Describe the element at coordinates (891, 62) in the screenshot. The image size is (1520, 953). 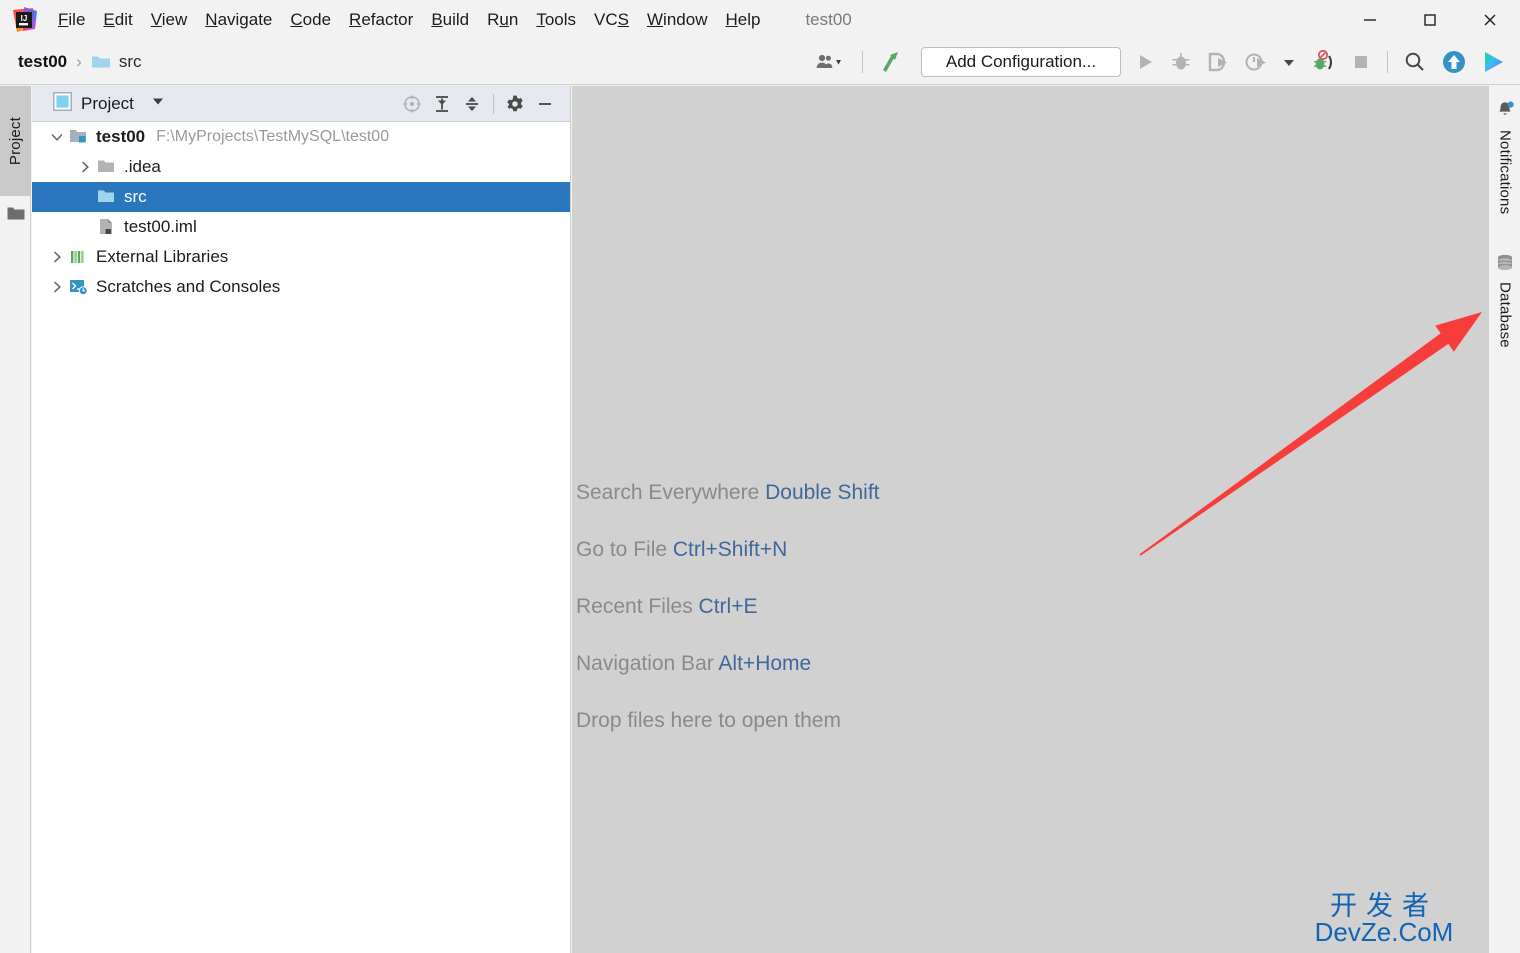
I see `make-project-icon` at that location.